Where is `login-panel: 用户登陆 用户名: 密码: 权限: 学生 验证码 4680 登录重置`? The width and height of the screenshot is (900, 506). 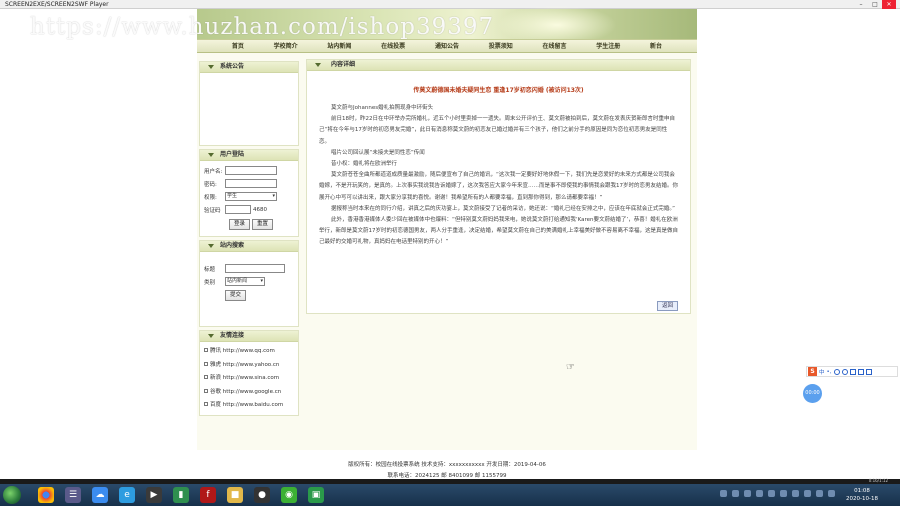 login-panel: 用户登陆 用户名: 密码: 权限: 学生 验证码 4680 登录重置 is located at coordinates (249, 193).